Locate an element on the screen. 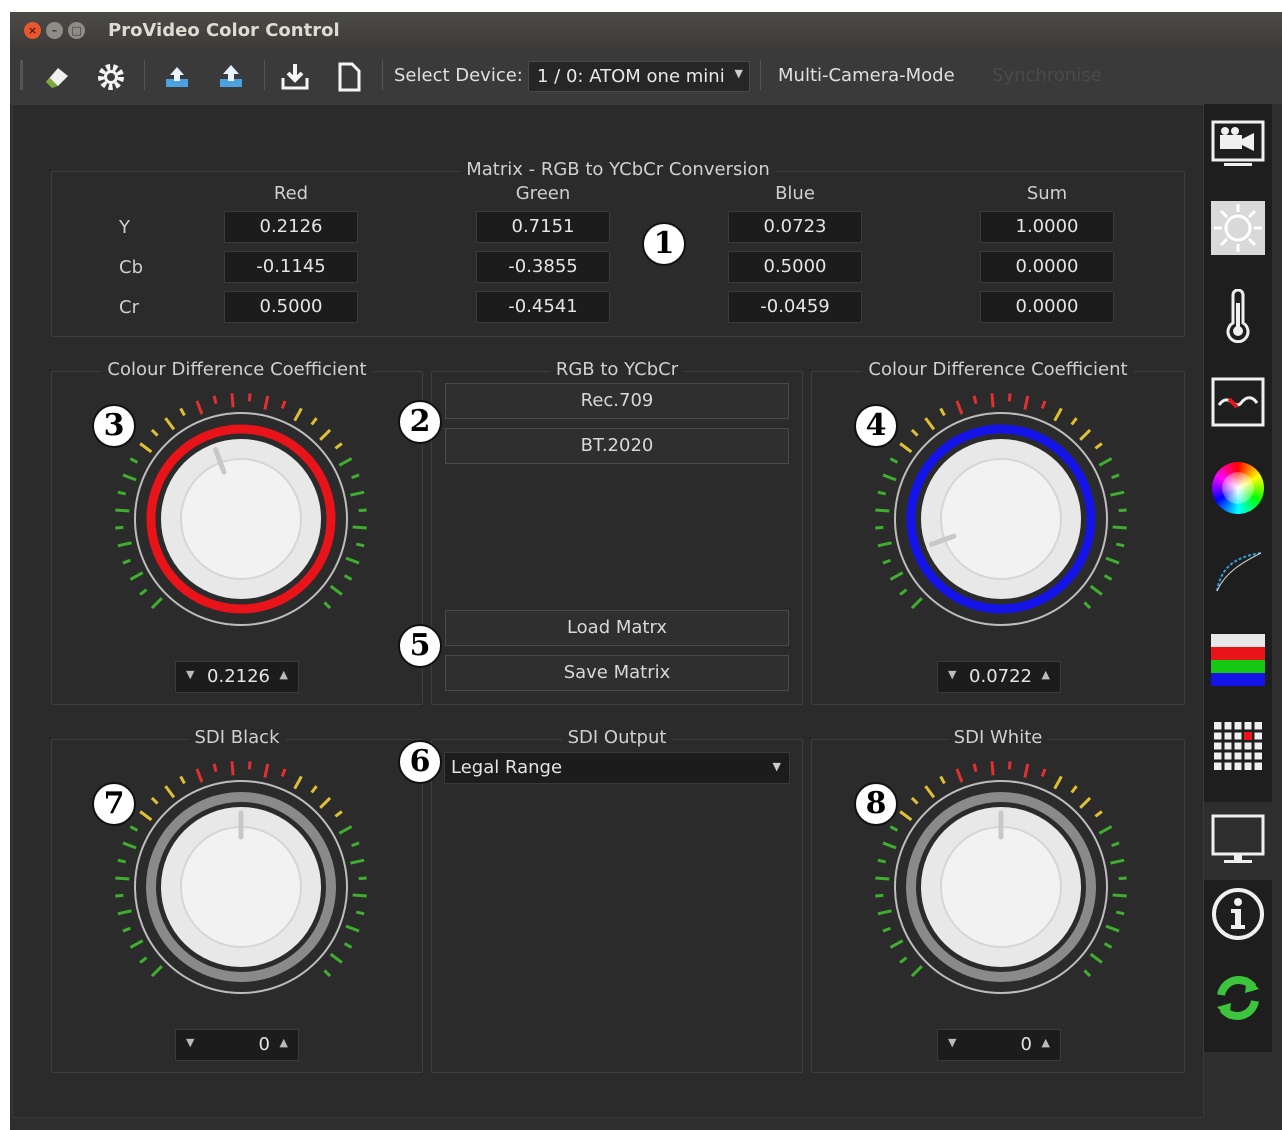 This screenshot has height=1130, width=1282. device-select: 1 / 0: ATOM one mini ▼ is located at coordinates (639, 76).